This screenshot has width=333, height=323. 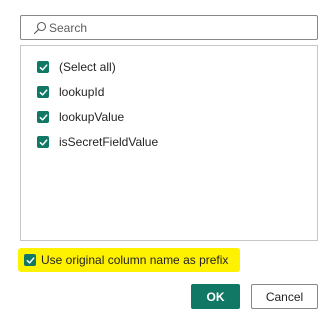 I want to click on list-item-lookupvalue: lookupValue, so click(x=80, y=117).